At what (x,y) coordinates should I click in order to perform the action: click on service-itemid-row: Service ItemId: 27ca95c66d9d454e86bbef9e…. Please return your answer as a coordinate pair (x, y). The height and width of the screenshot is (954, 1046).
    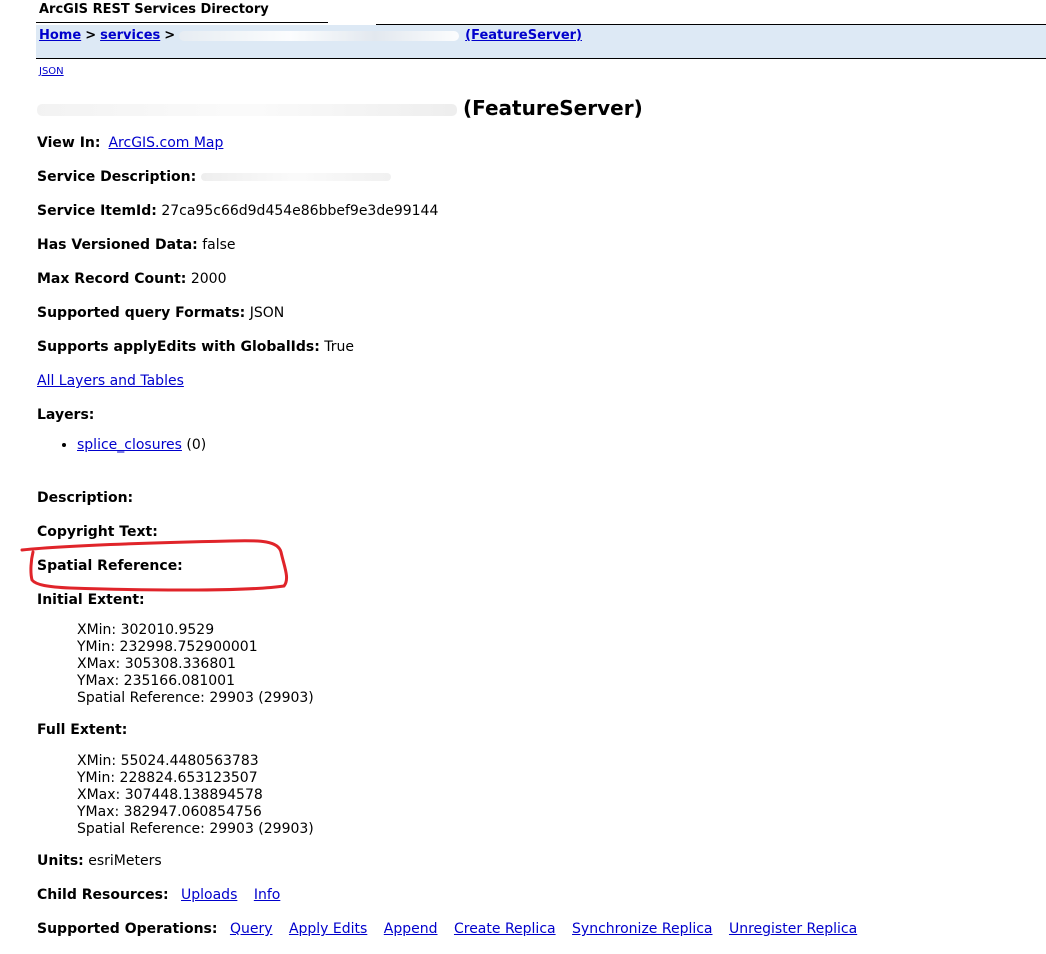
    Looking at the image, I should click on (237, 211).